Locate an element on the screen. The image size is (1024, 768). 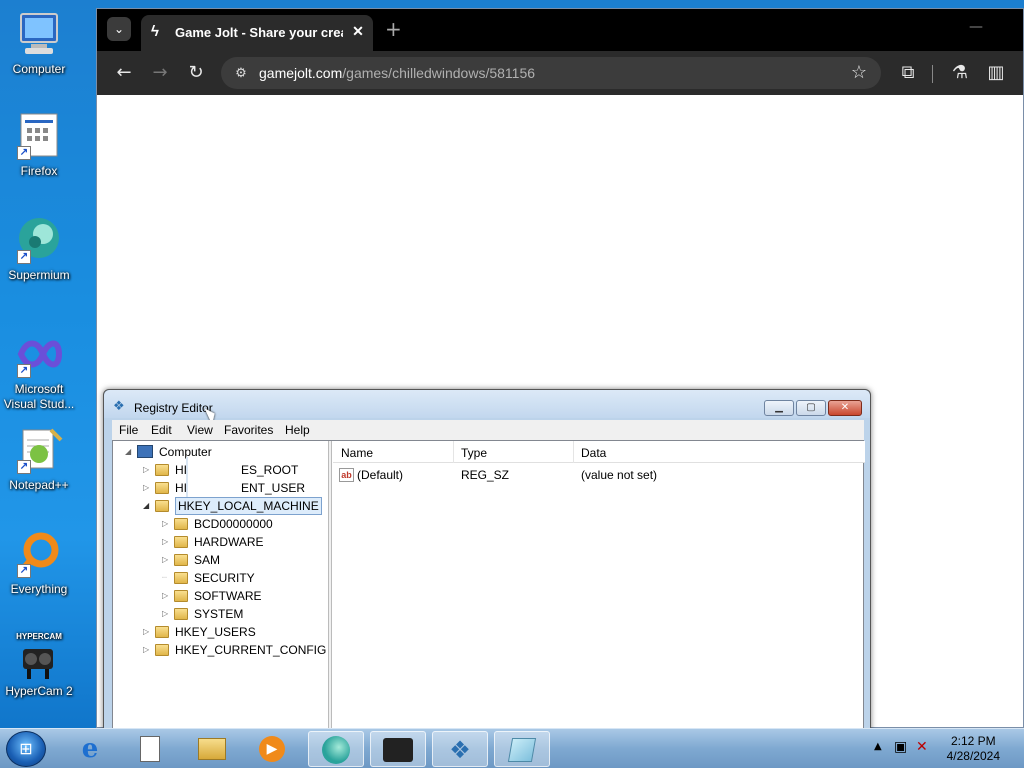
tree-label: HARDWARE is located at coordinates (229, 542).